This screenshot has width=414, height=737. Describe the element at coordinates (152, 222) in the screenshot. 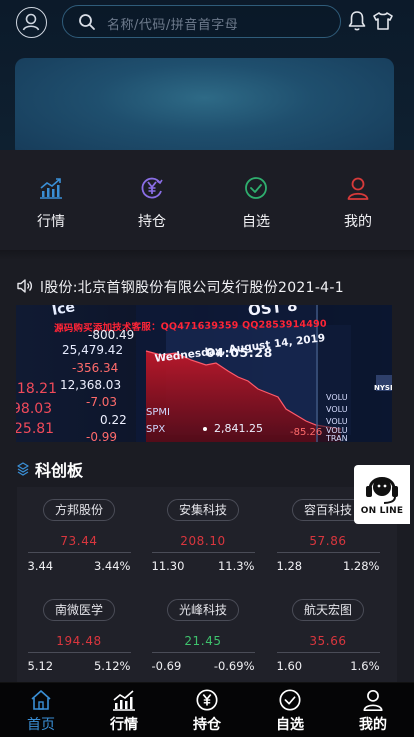

I see `quick-menu-label: 持仓` at that location.